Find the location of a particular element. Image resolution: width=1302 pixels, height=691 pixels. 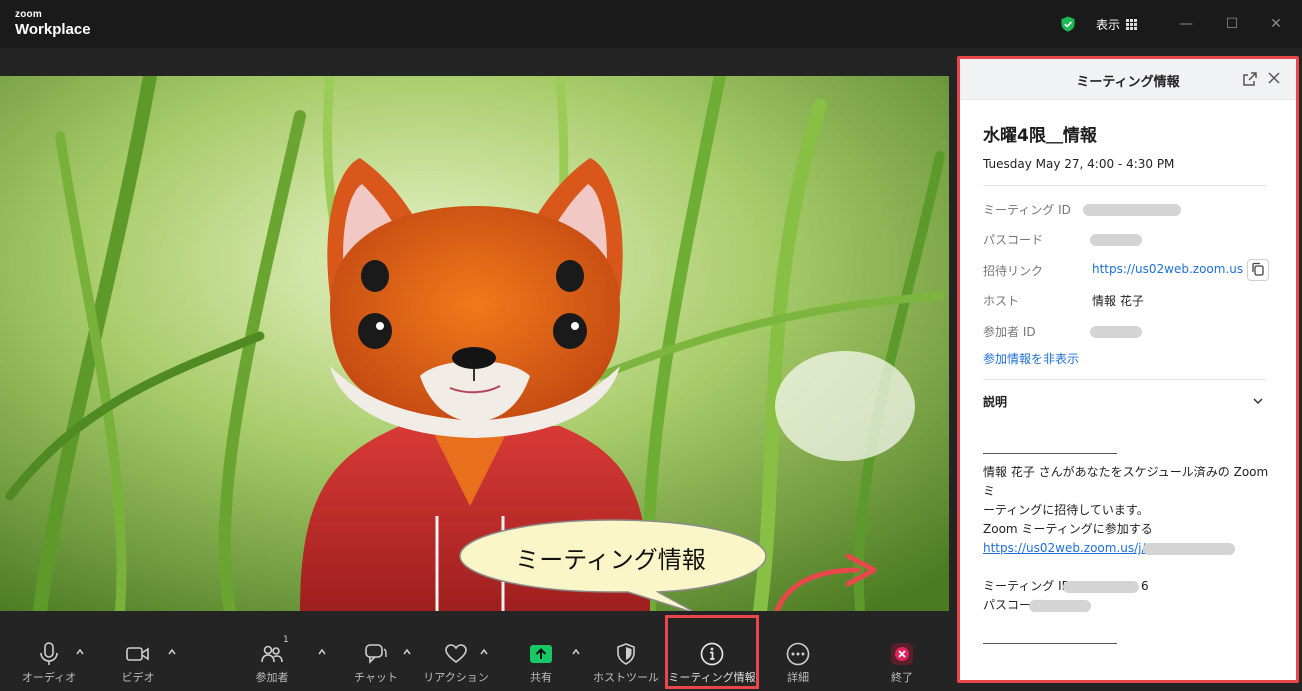

video-label: ビデオ is located at coordinates (138, 677).